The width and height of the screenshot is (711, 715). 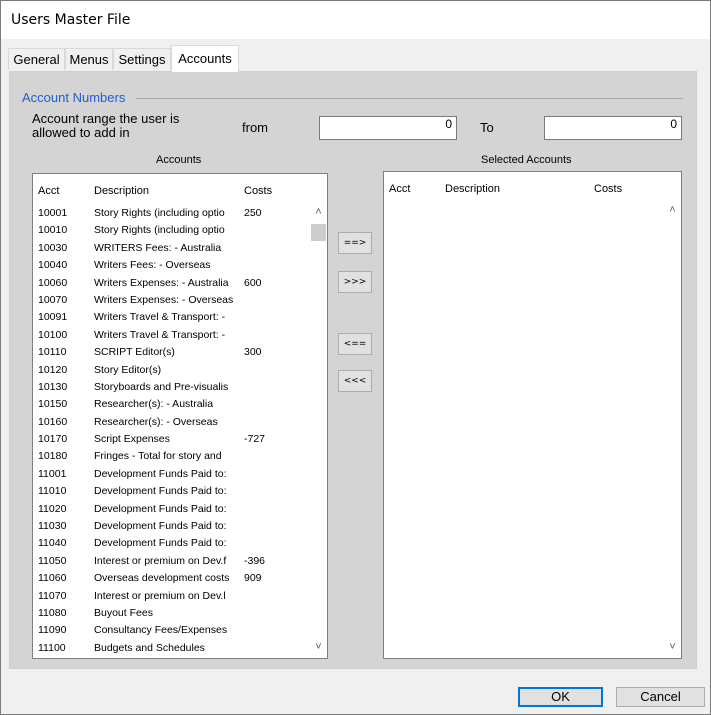 I want to click on account-description: Consultancy Fees/Expenses, so click(x=161, y=630).